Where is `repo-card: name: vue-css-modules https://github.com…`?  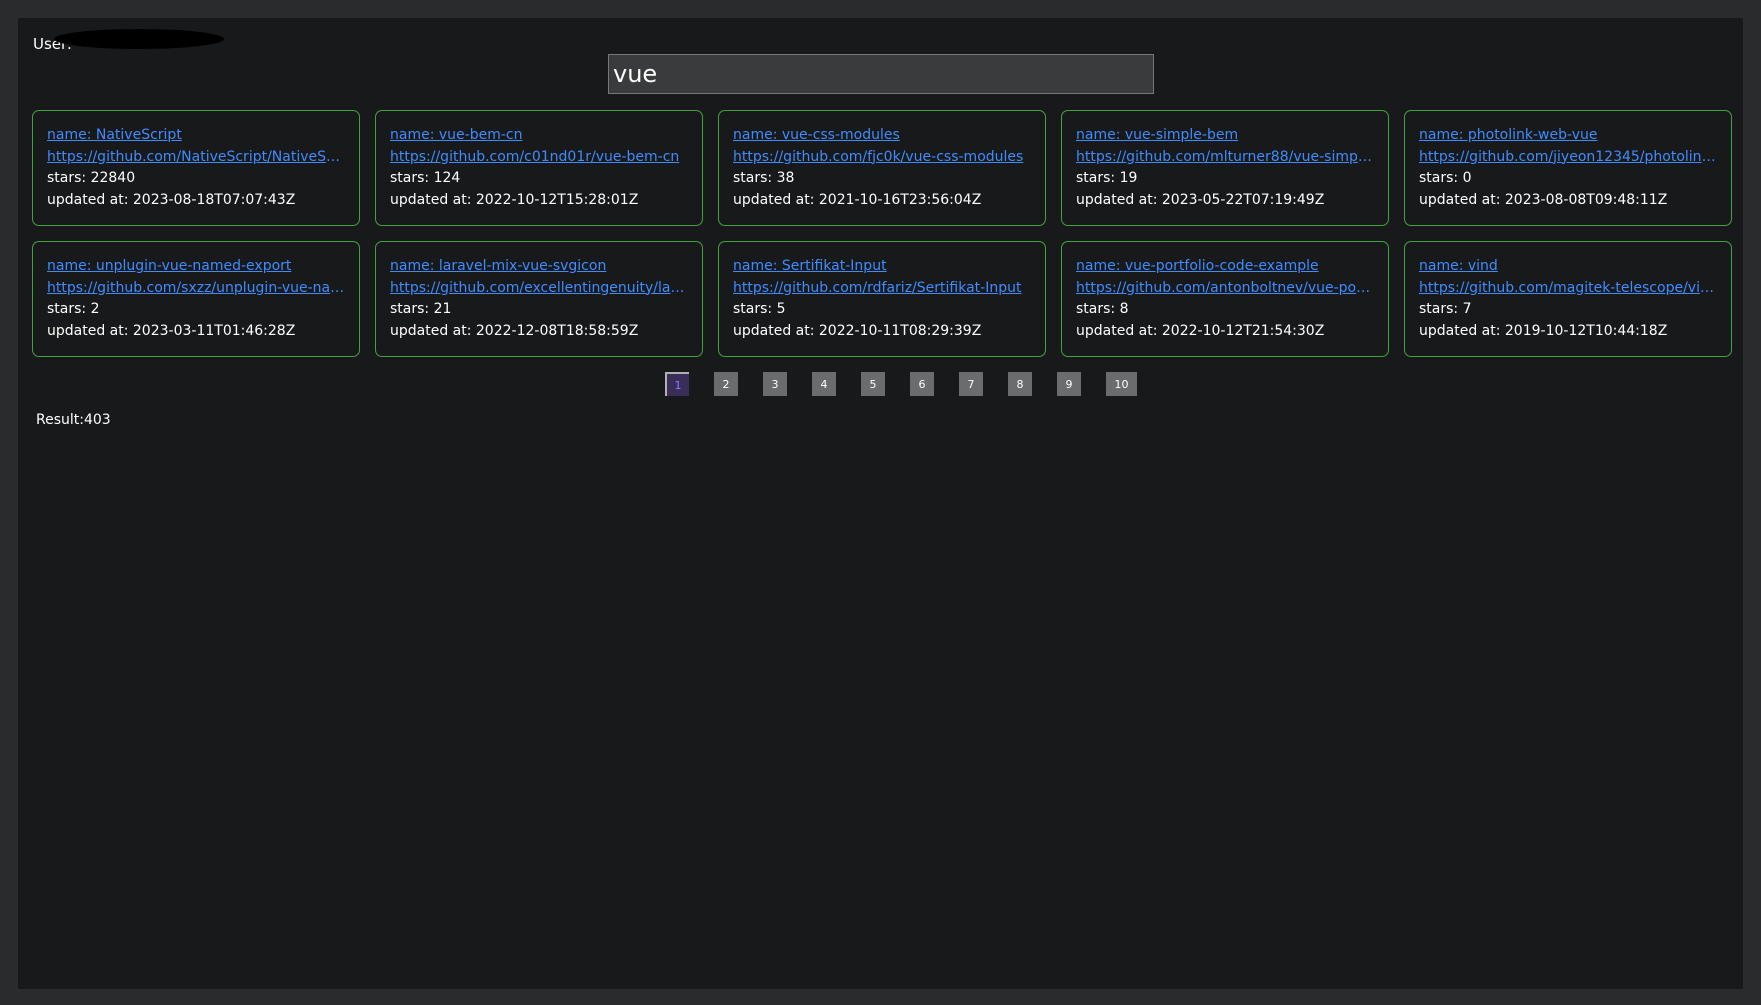
repo-card: name: vue-css-modules https://github.com… is located at coordinates (882, 168).